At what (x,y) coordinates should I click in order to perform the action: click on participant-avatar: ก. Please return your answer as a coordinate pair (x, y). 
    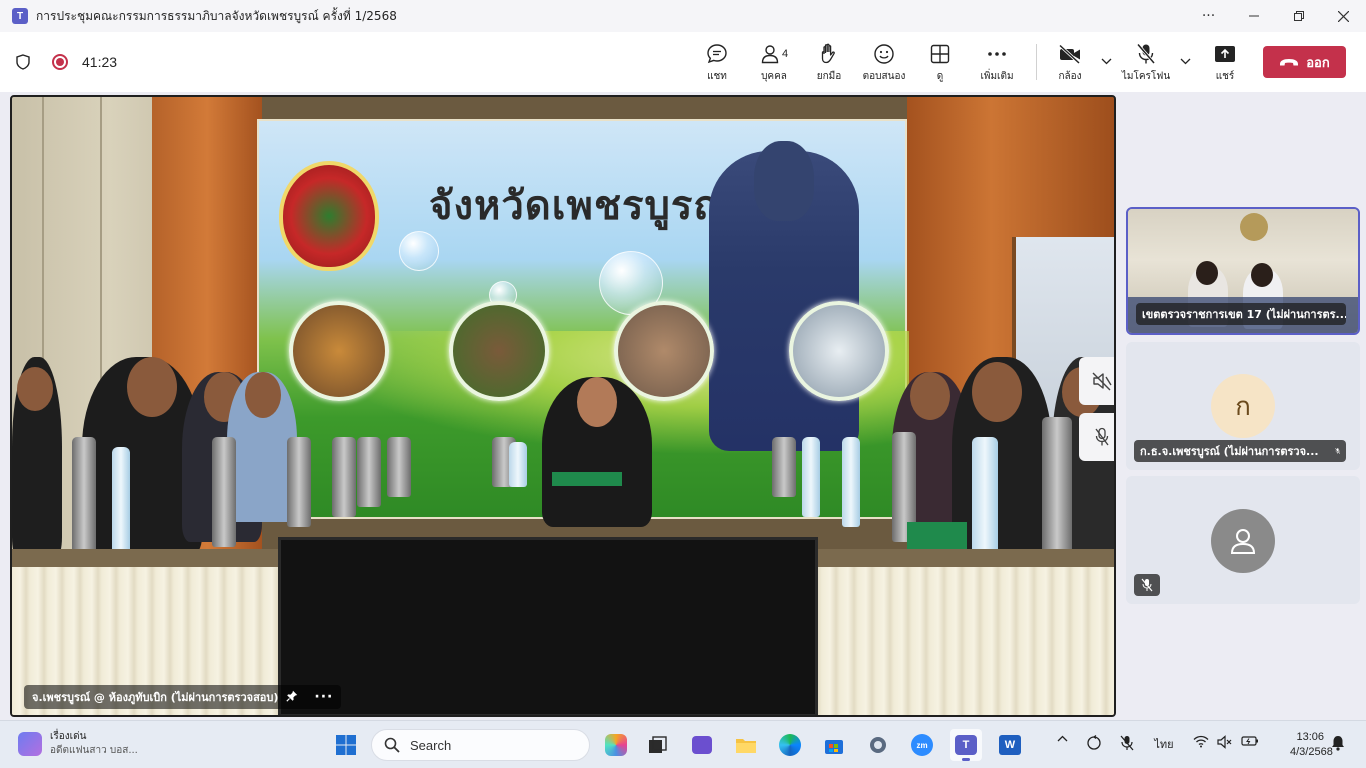
    Looking at the image, I should click on (1243, 406).